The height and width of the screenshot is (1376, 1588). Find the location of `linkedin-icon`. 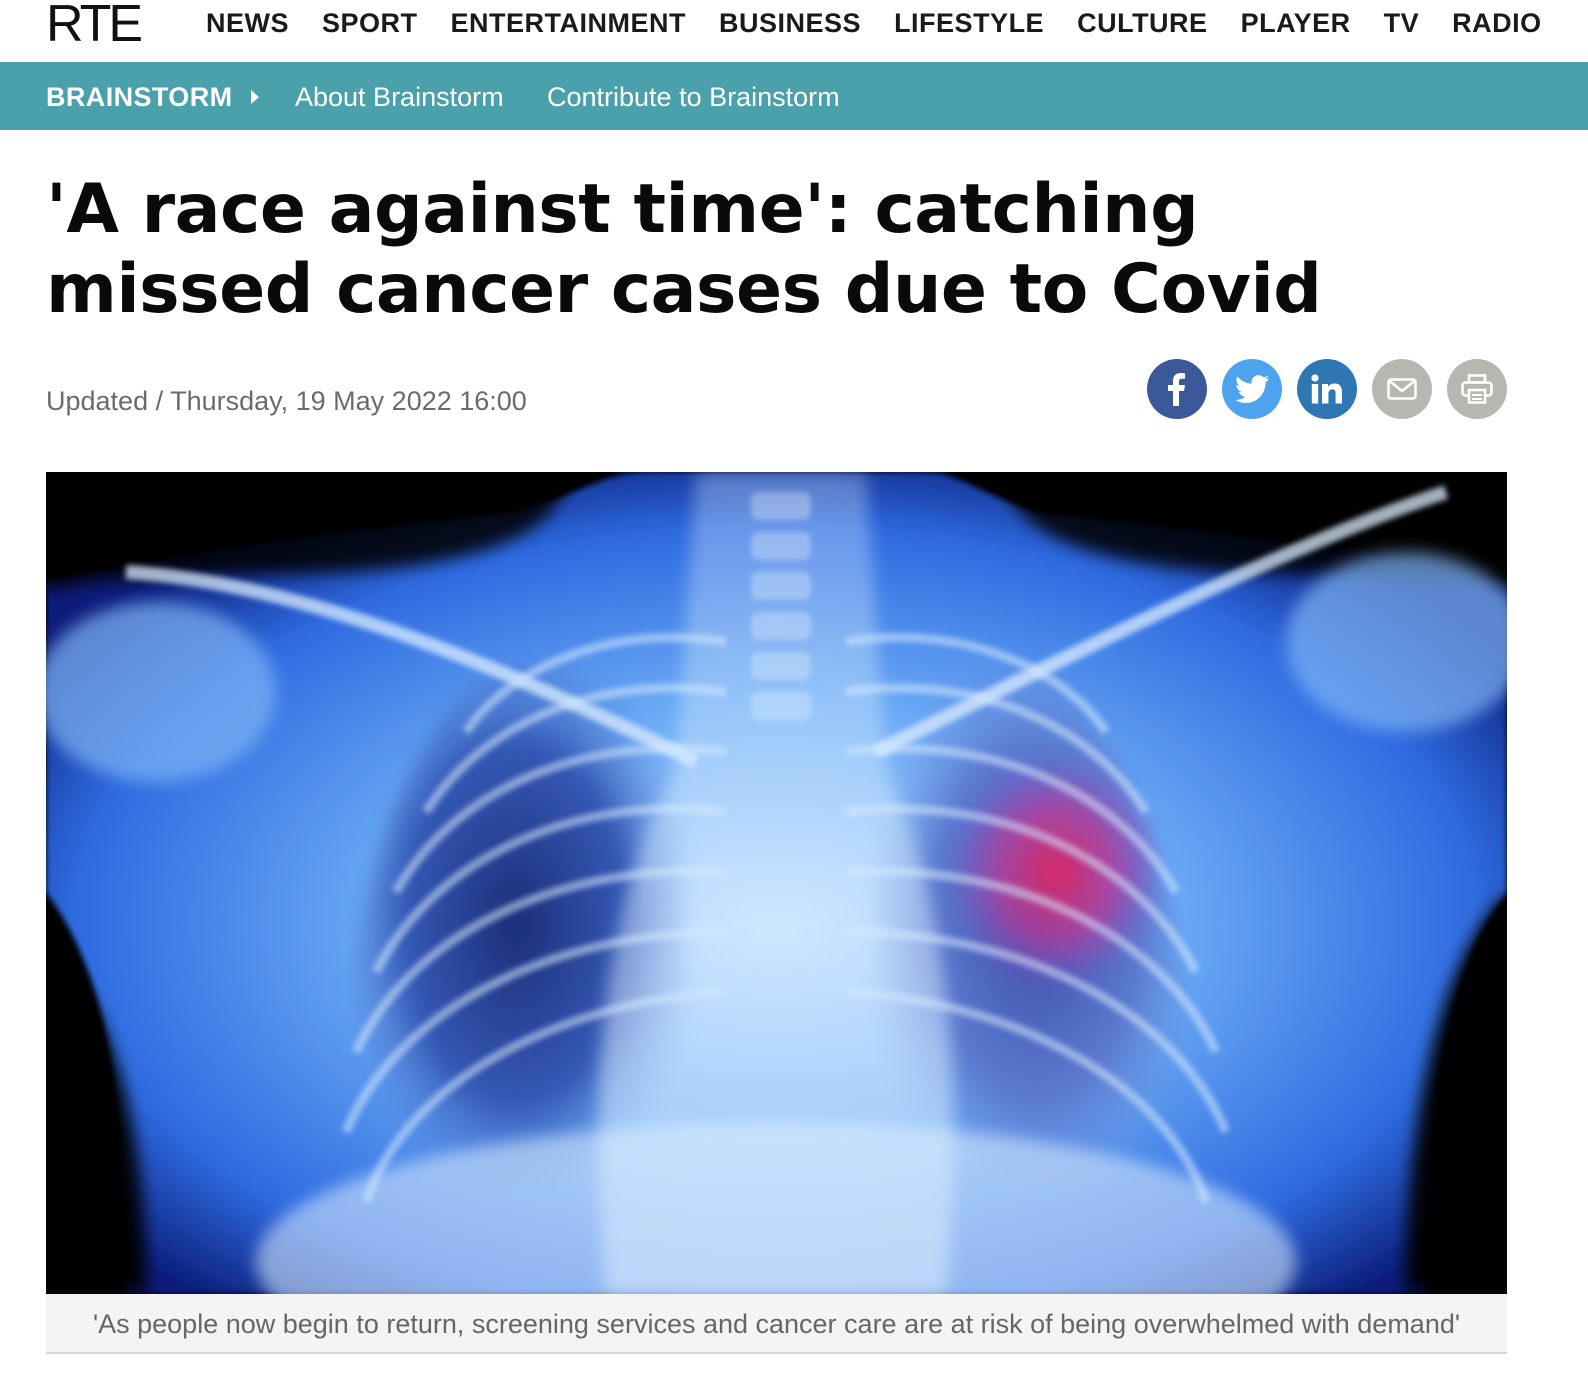

linkedin-icon is located at coordinates (1326, 389).